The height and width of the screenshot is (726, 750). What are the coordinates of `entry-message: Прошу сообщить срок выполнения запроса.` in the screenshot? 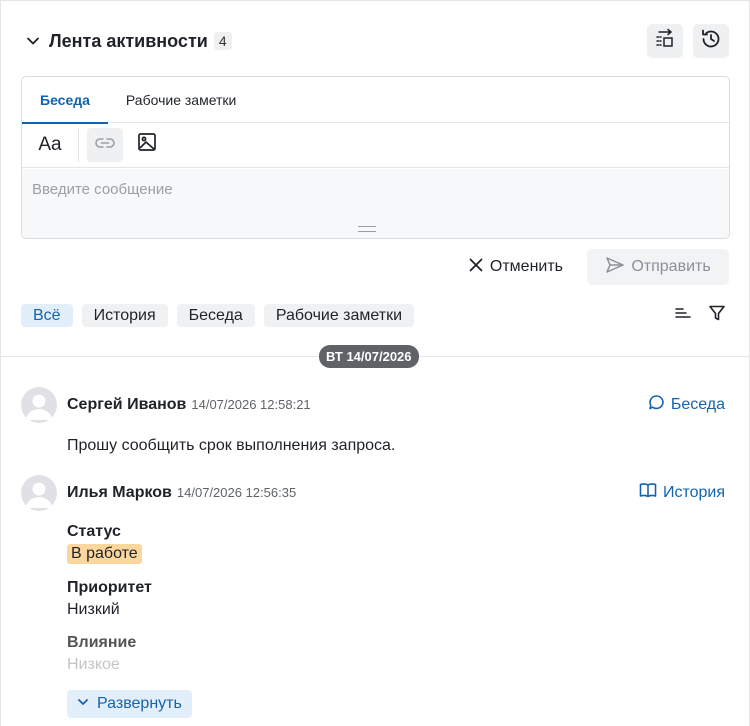 It's located at (231, 445).